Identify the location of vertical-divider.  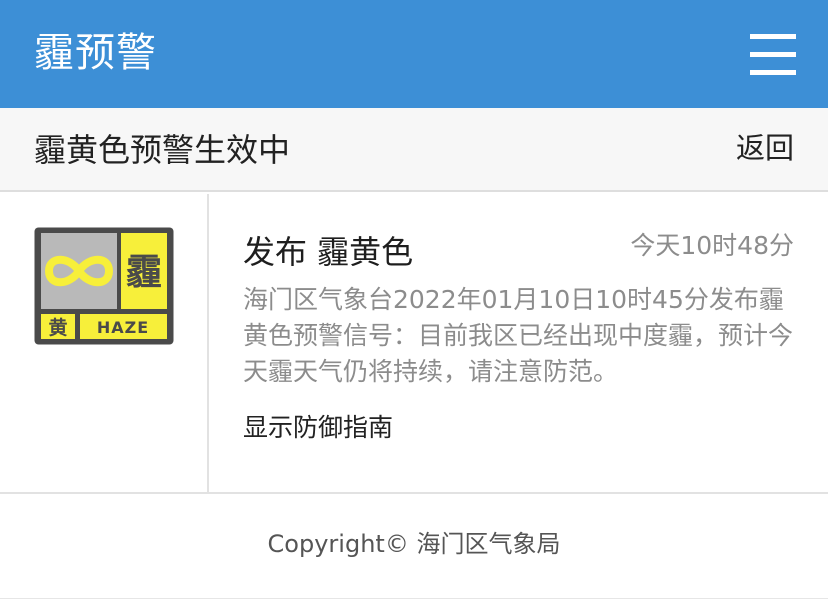
(208, 343).